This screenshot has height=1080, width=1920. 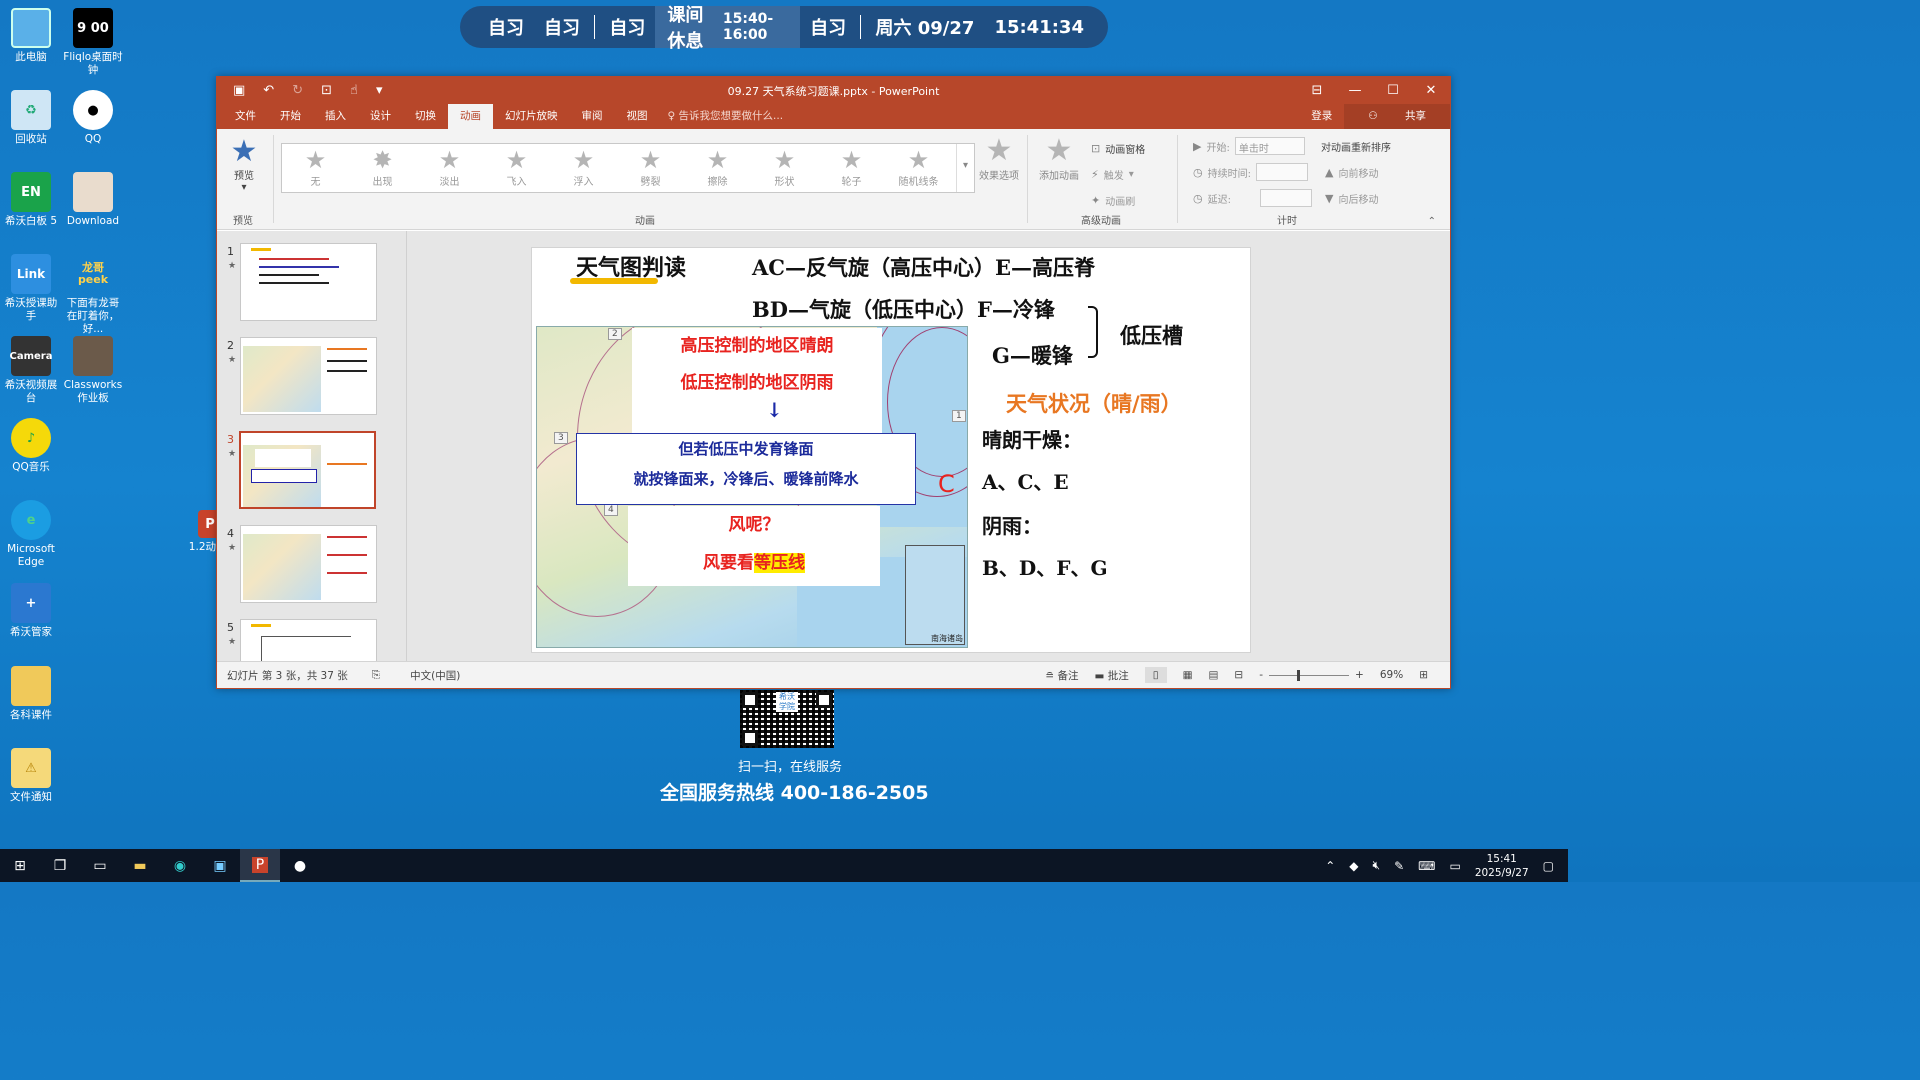 What do you see at coordinates (1397, 116) in the screenshot?
I see `share-button: ⚇ 共享` at bounding box center [1397, 116].